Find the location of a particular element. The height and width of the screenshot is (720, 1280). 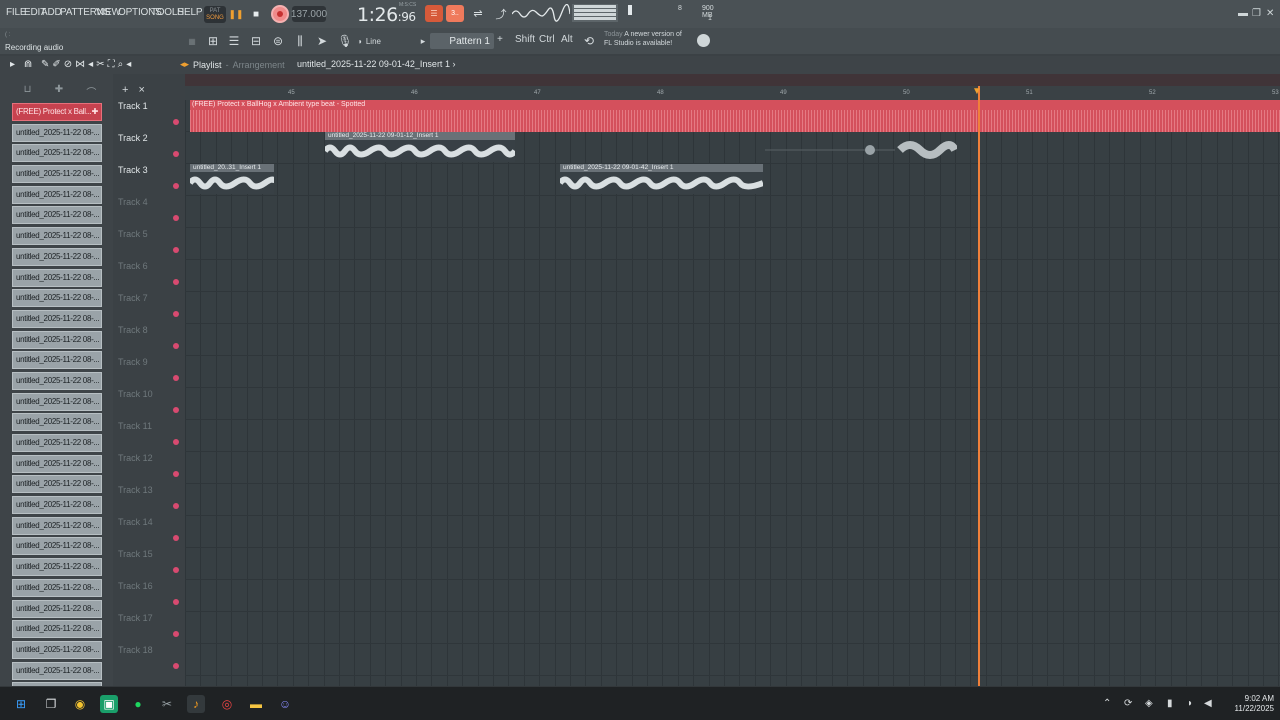

clip-item-selected: (FREE) Protect x Ball... ✚ is located at coordinates (57, 112).